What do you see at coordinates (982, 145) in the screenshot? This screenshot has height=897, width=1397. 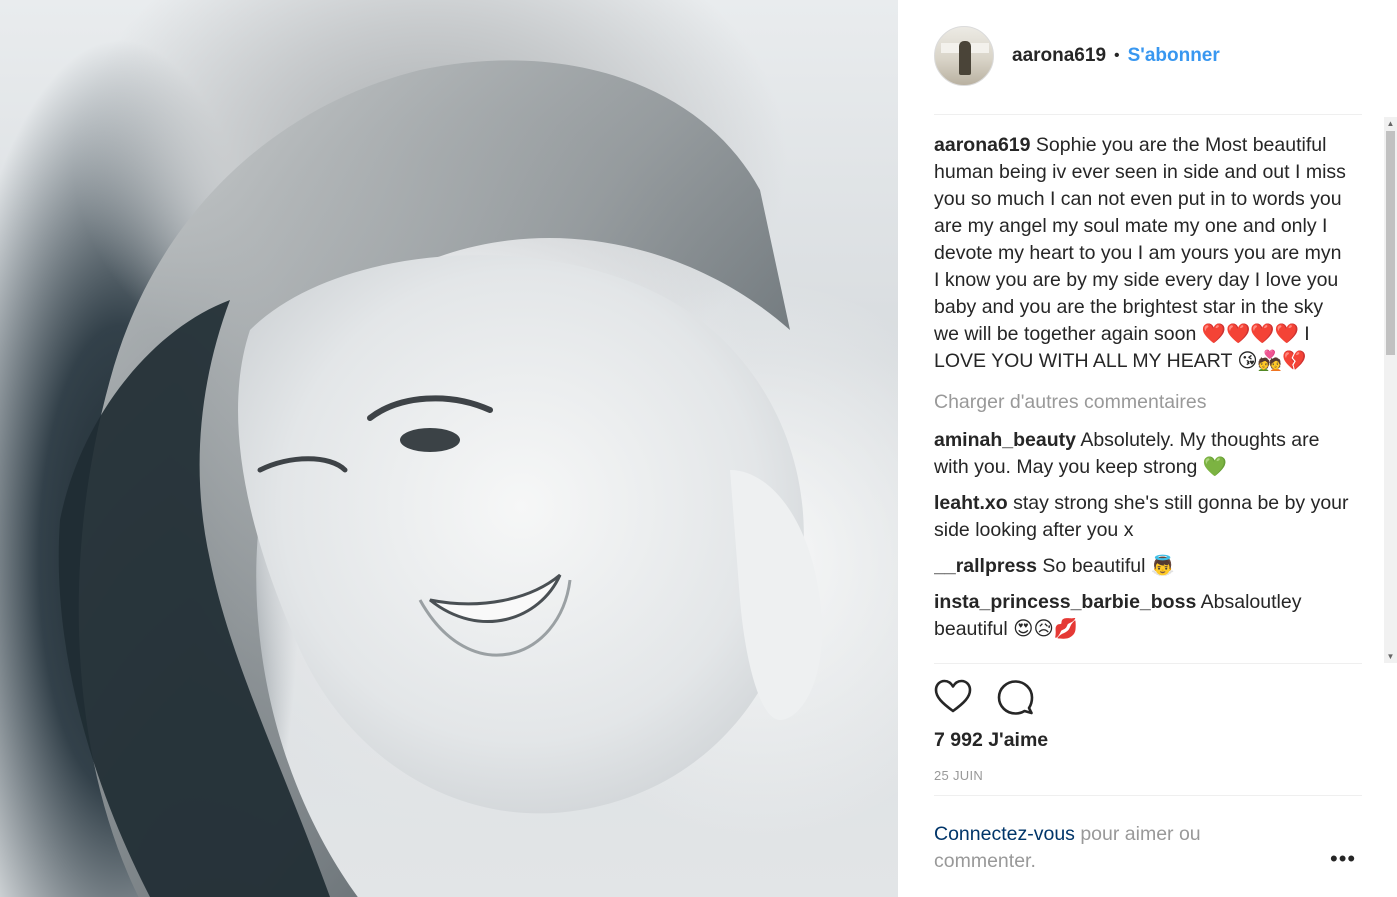 I see `caption-username-link: aarona619` at bounding box center [982, 145].